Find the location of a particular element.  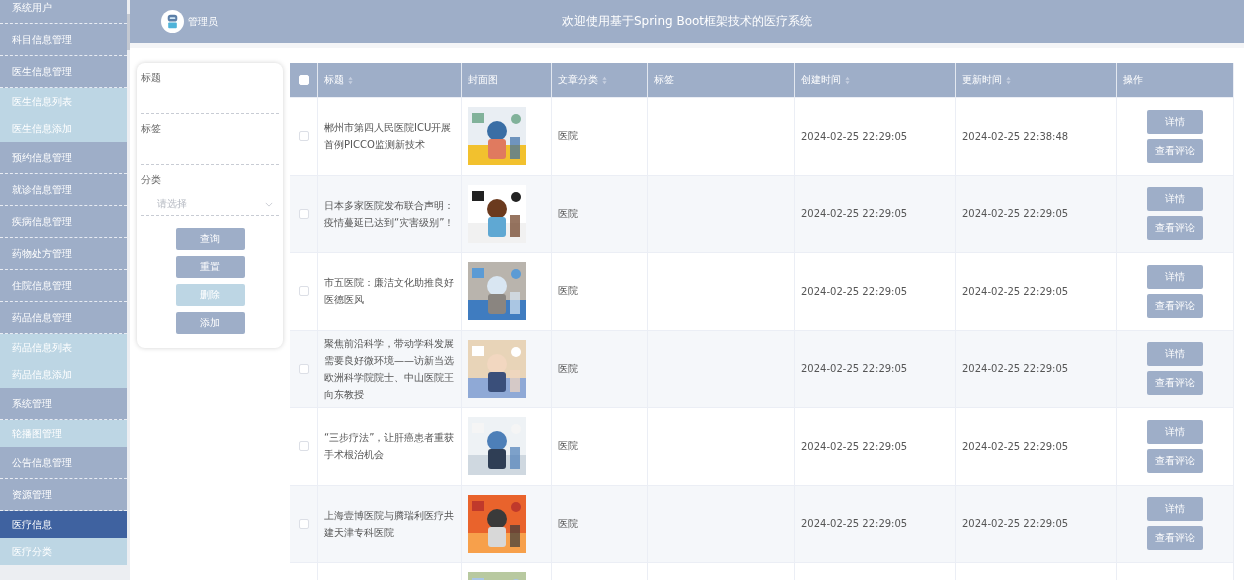

filter-button: 查询 is located at coordinates (210, 239).